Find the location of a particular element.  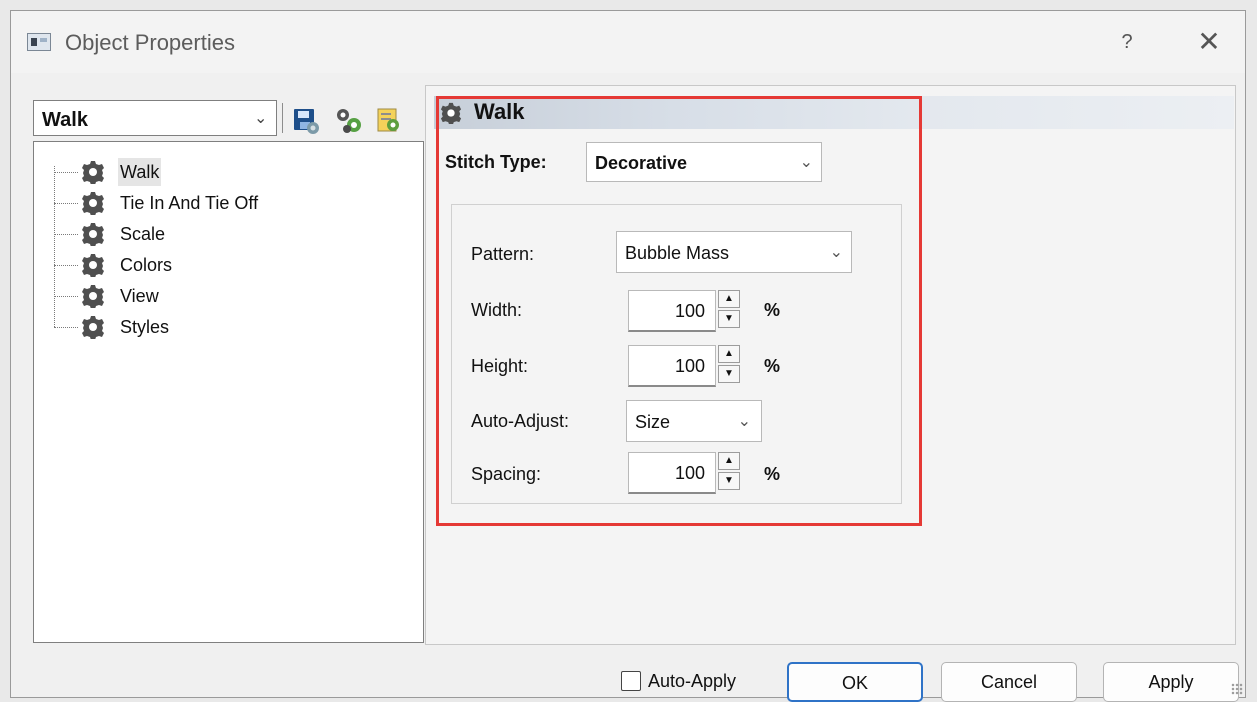

height-unit: % is located at coordinates (772, 366).